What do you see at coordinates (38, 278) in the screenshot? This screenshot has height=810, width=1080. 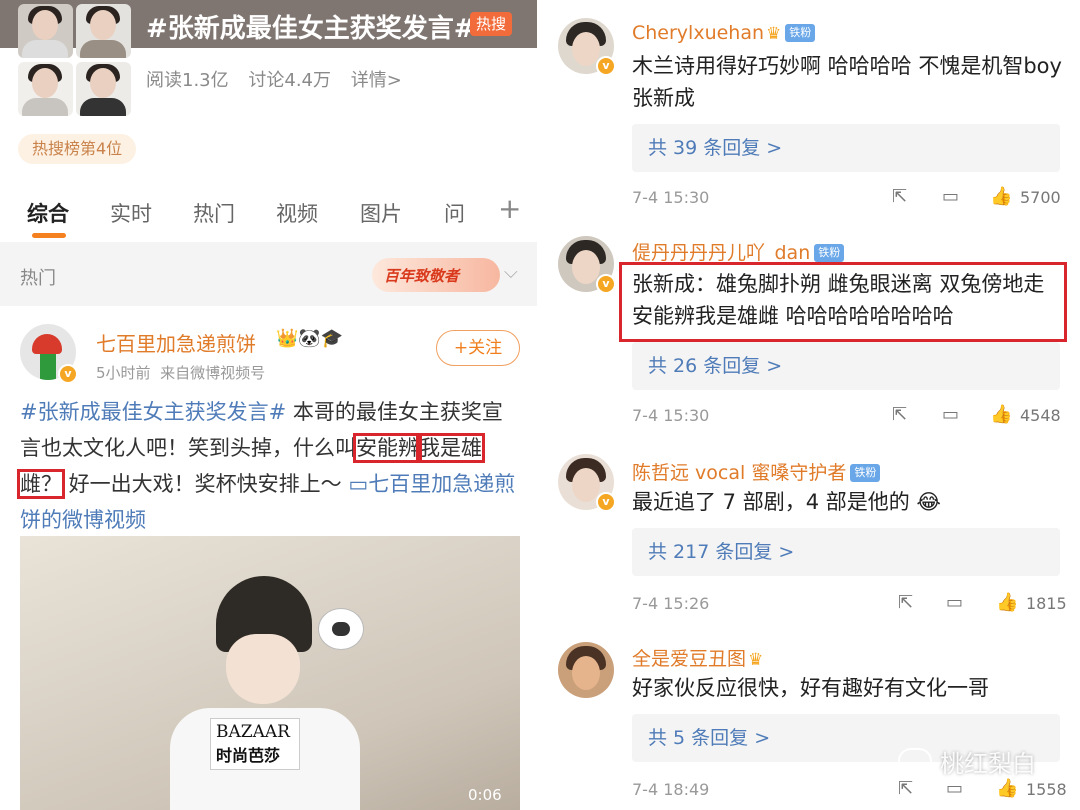 I see `section-label: 热门` at bounding box center [38, 278].